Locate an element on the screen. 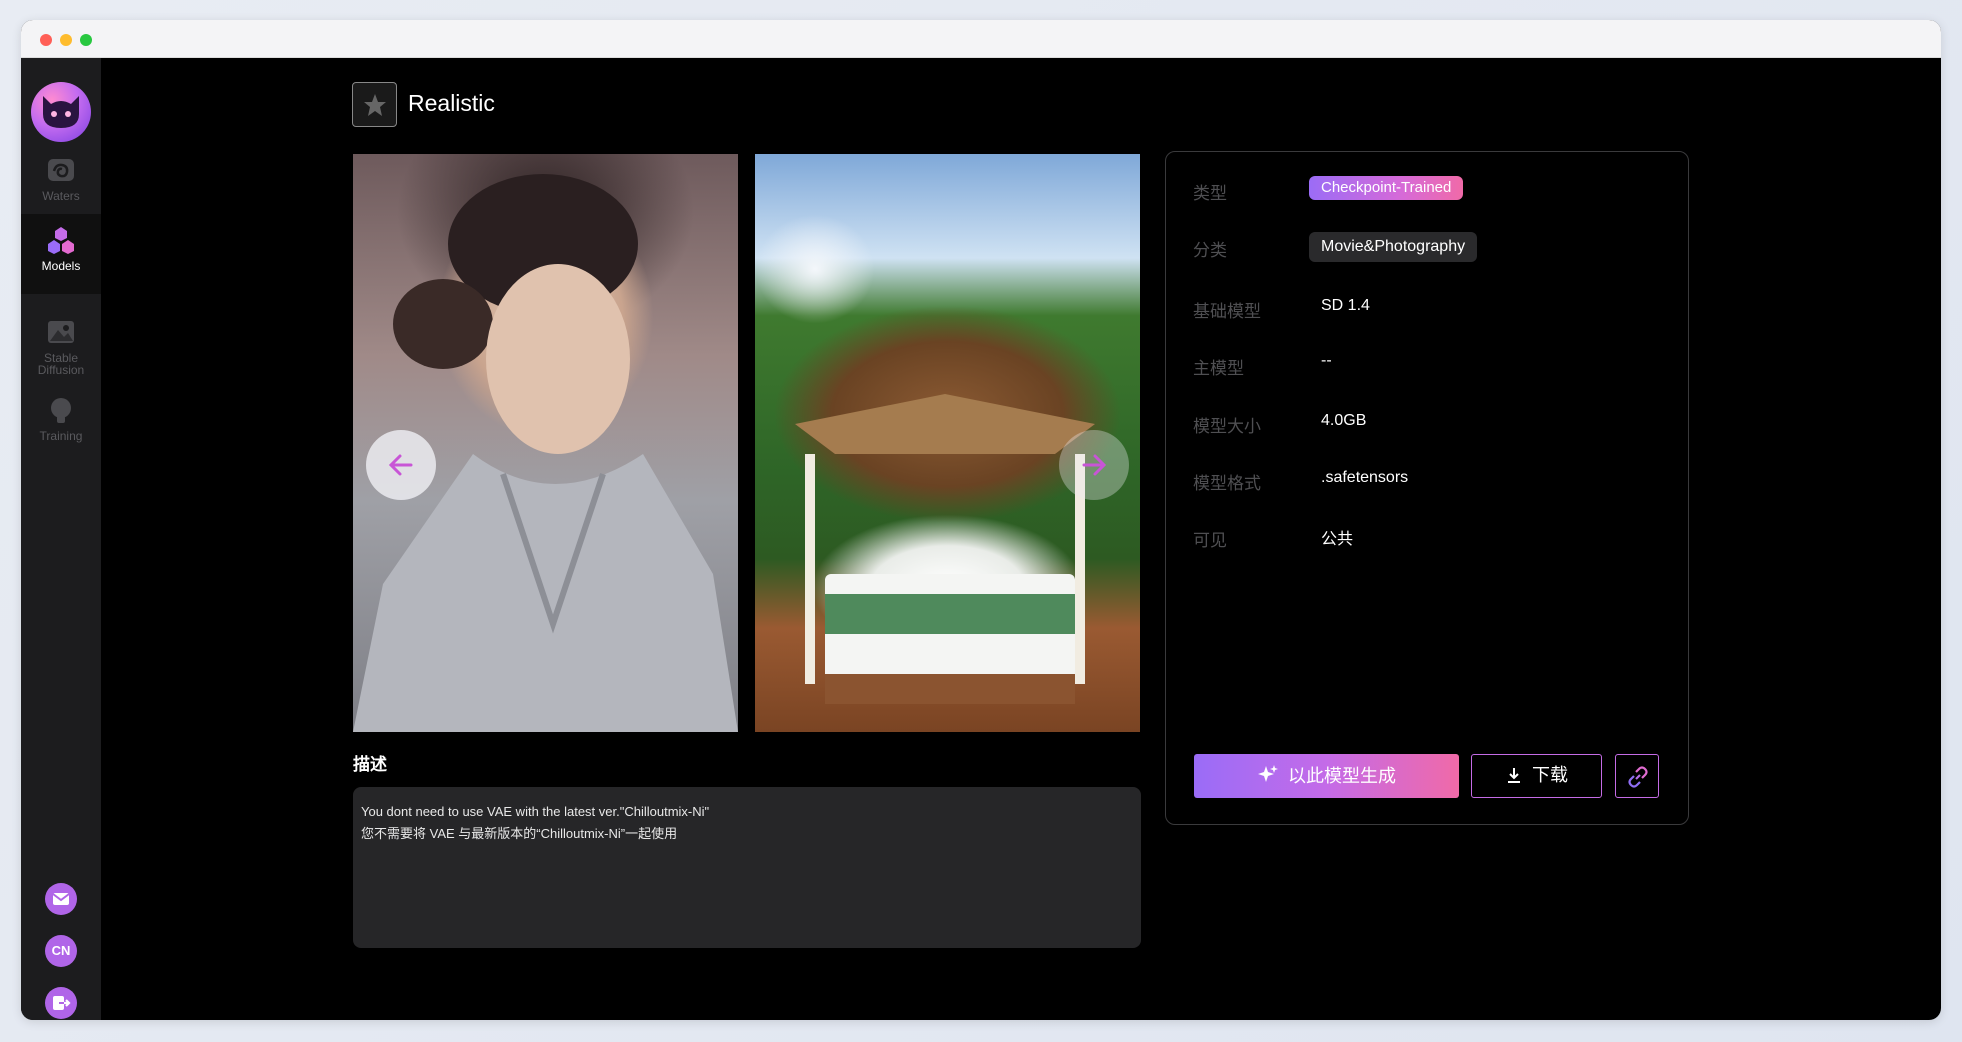 The height and width of the screenshot is (1042, 1962). sidebar-item-label: Waters is located at coordinates (61, 196).